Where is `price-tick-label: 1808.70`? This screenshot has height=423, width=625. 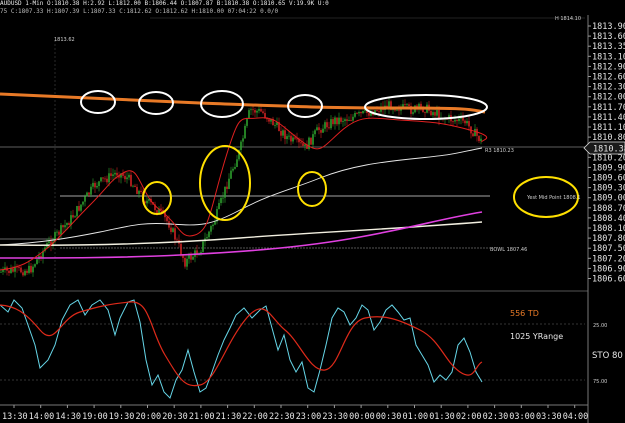
price-tick-label: 1808.70 is located at coordinates (608, 209).